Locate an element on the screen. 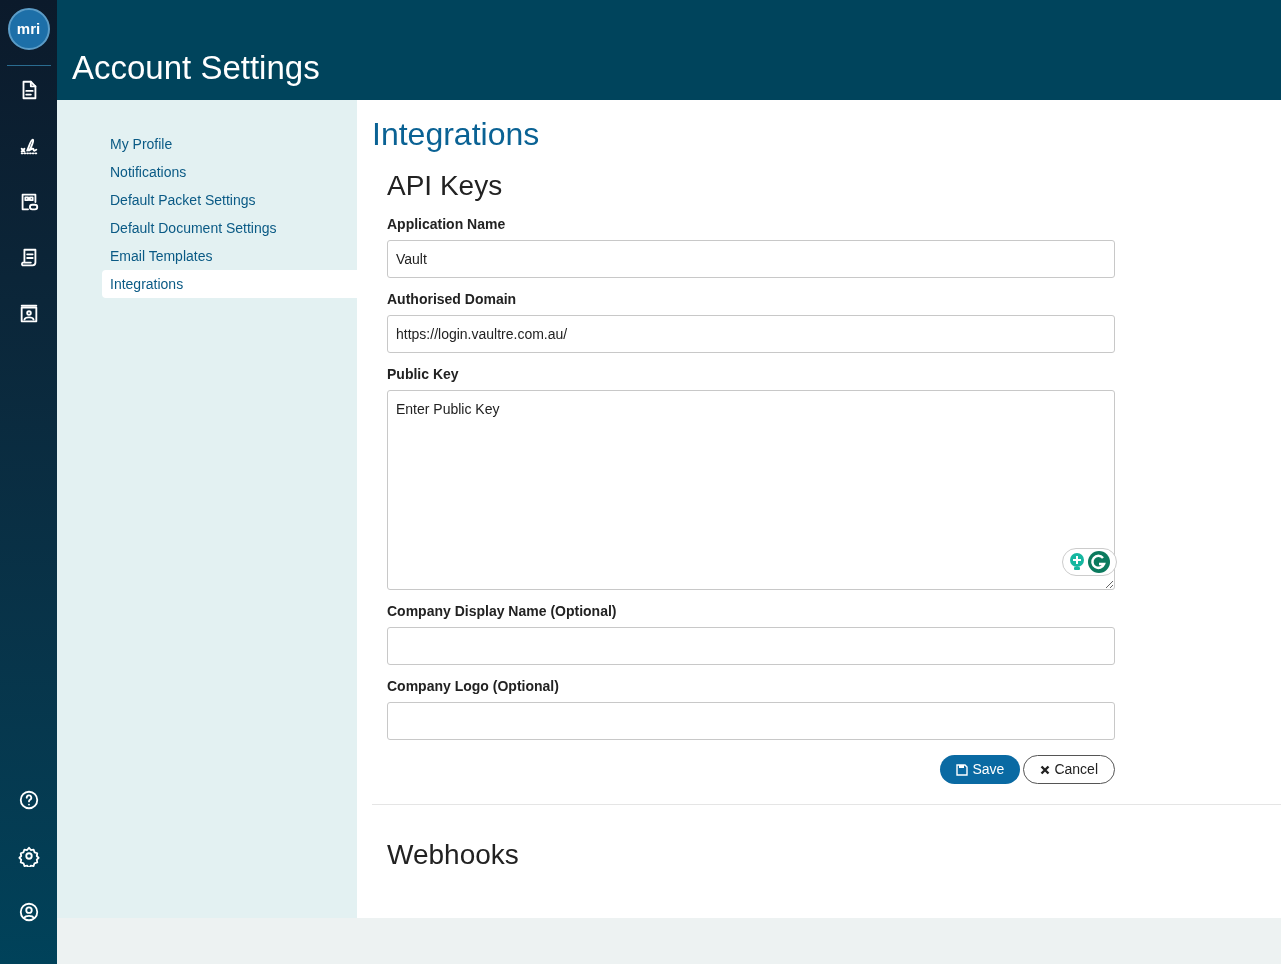 The image size is (1281, 964). field-label: Public Key is located at coordinates (423, 374).